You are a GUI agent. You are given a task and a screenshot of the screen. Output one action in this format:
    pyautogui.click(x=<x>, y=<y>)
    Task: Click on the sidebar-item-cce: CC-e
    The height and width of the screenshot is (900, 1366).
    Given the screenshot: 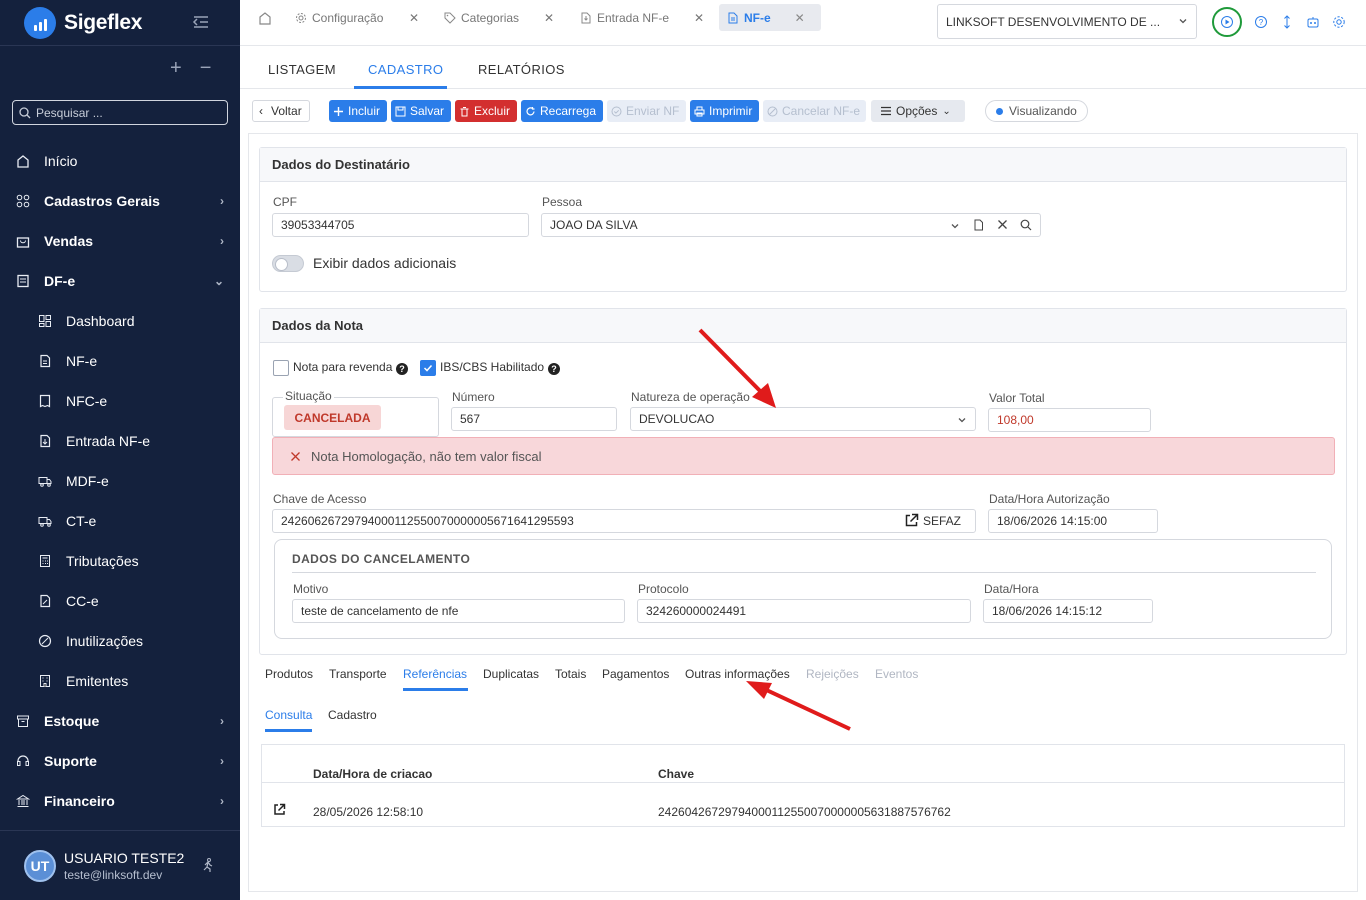 What is the action you would take?
    pyautogui.click(x=120, y=601)
    